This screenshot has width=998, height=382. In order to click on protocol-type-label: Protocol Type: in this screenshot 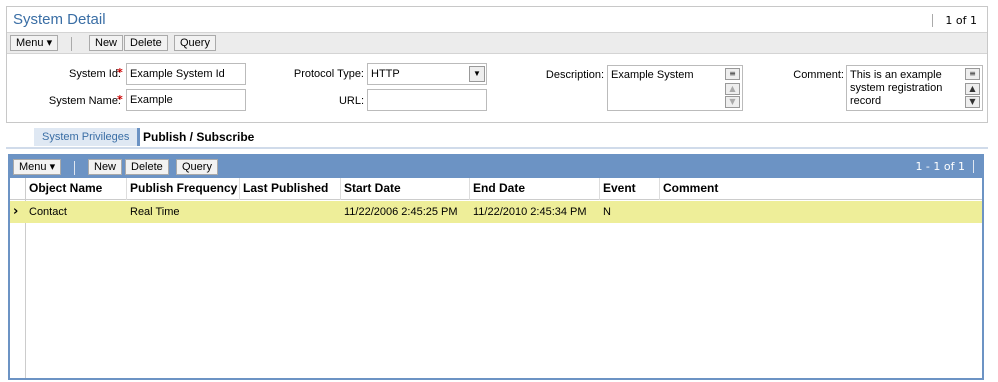, I will do `click(328, 74)`.